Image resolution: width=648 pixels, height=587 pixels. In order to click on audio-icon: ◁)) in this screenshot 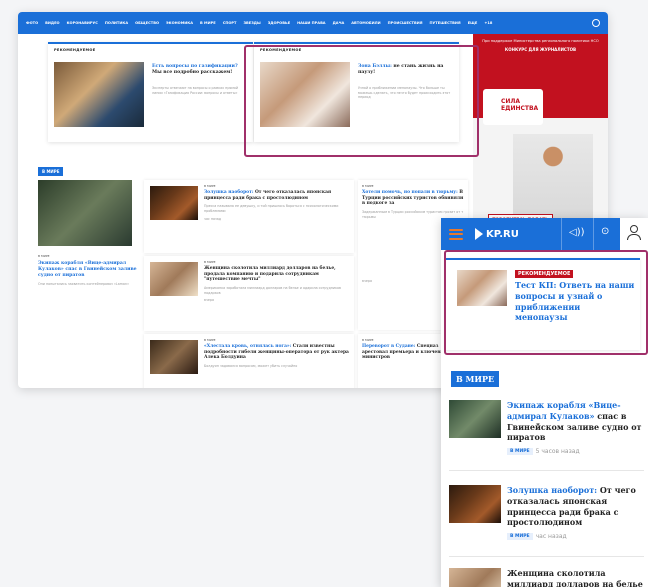, I will do `click(577, 232)`.